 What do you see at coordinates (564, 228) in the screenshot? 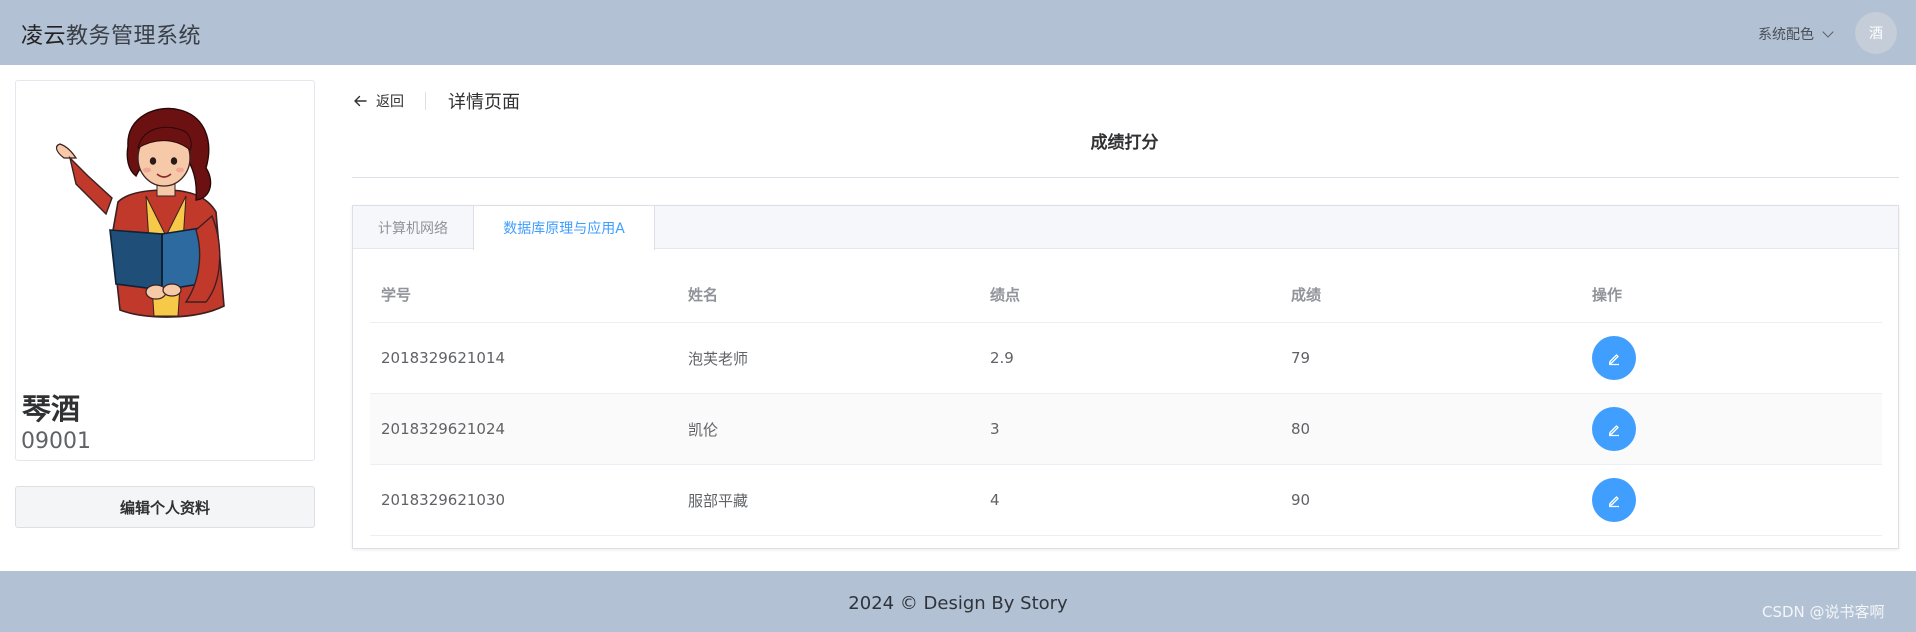
I see `tab-database-principles: 数据库原理与应用A` at bounding box center [564, 228].